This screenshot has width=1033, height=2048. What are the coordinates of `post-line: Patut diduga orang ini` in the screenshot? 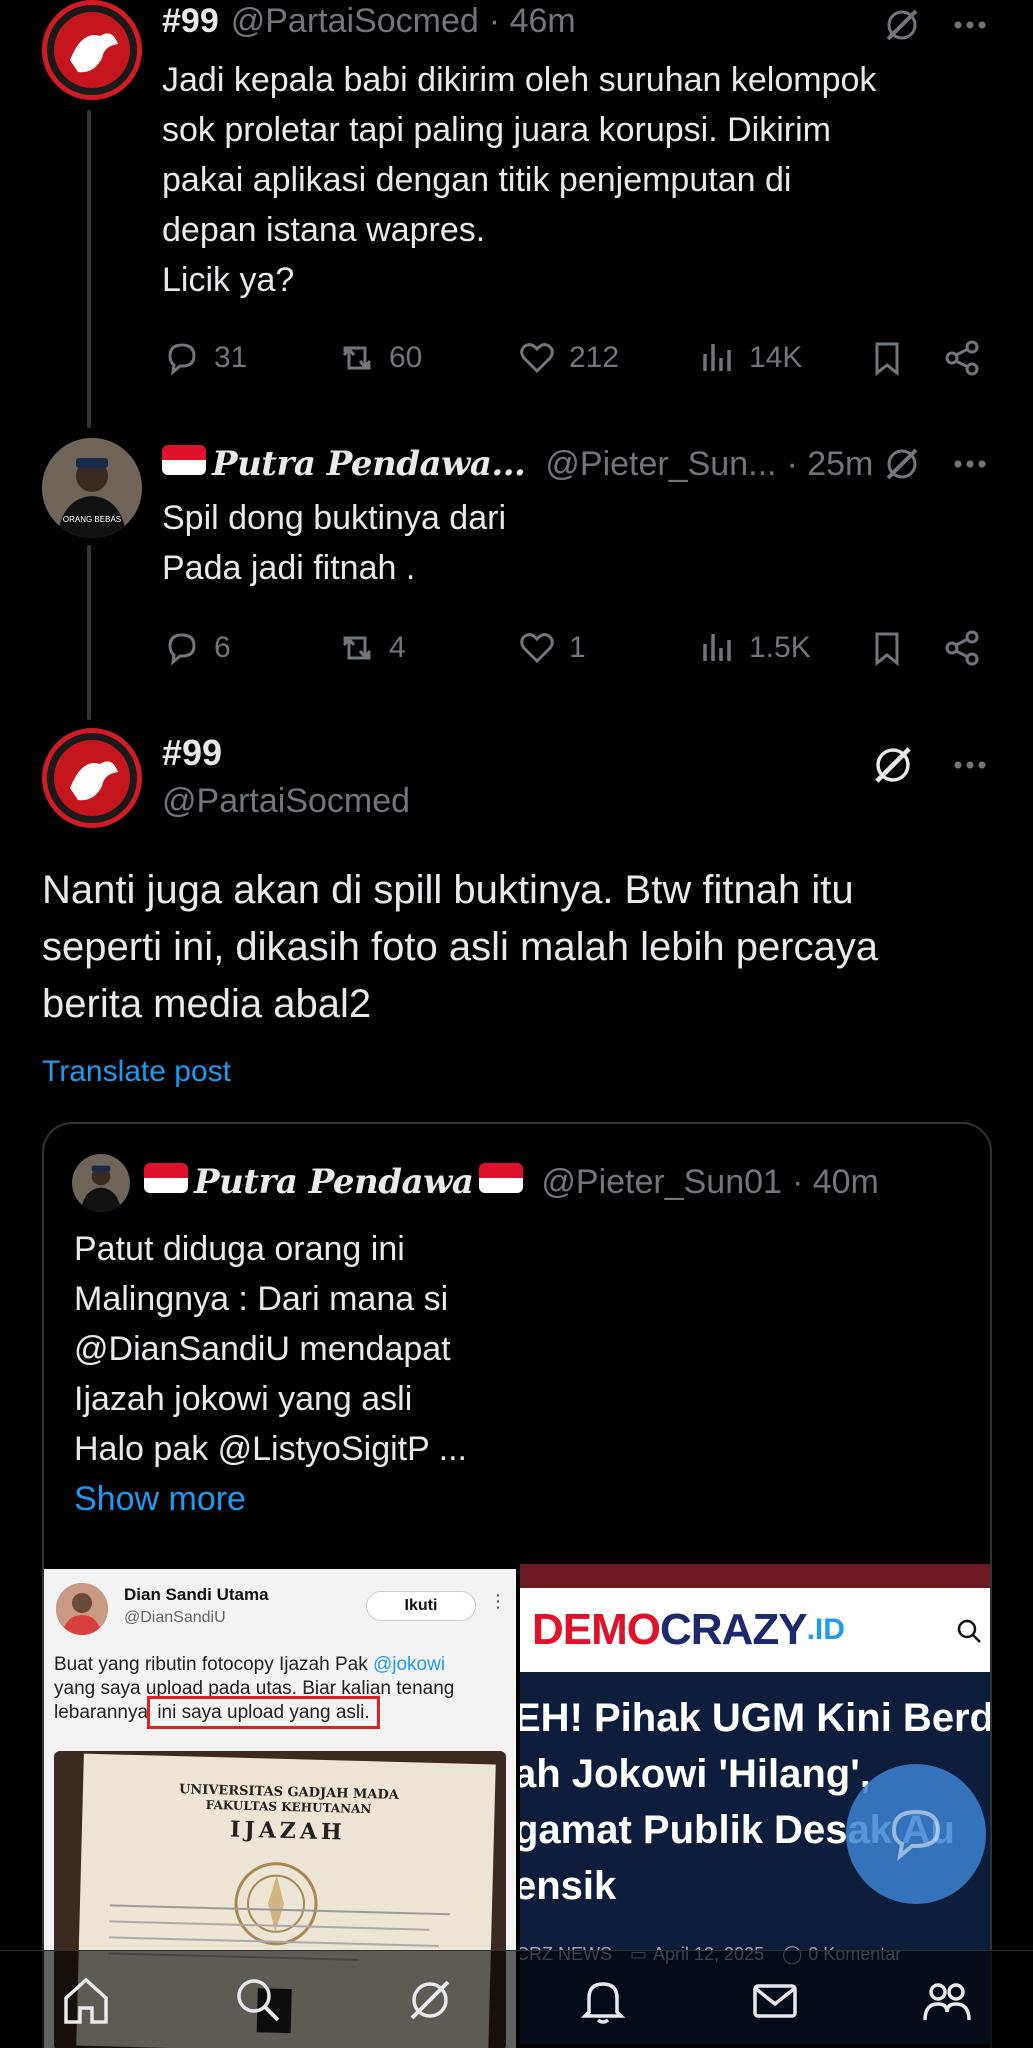 It's located at (239, 1249).